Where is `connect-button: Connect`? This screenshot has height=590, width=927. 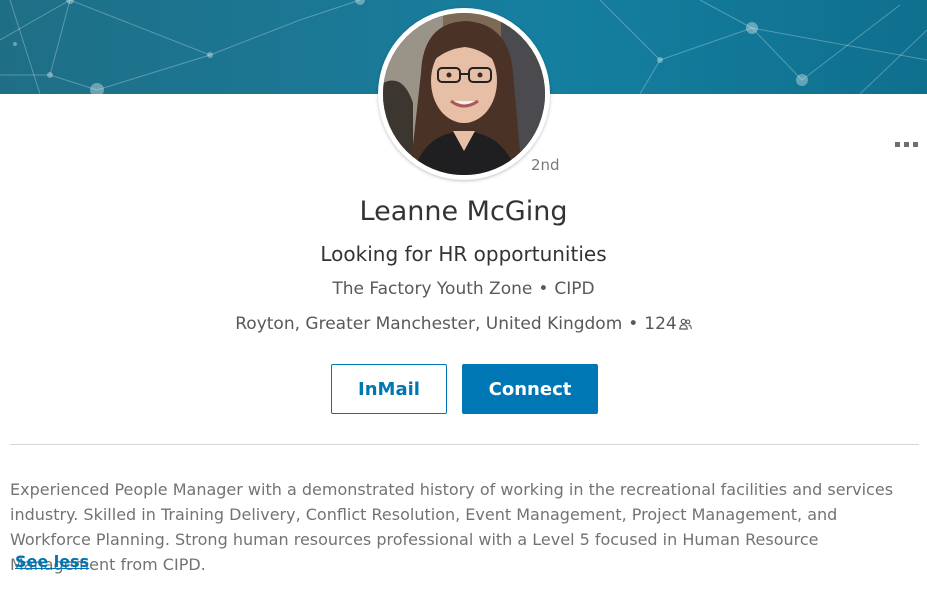
connect-button: Connect is located at coordinates (530, 389).